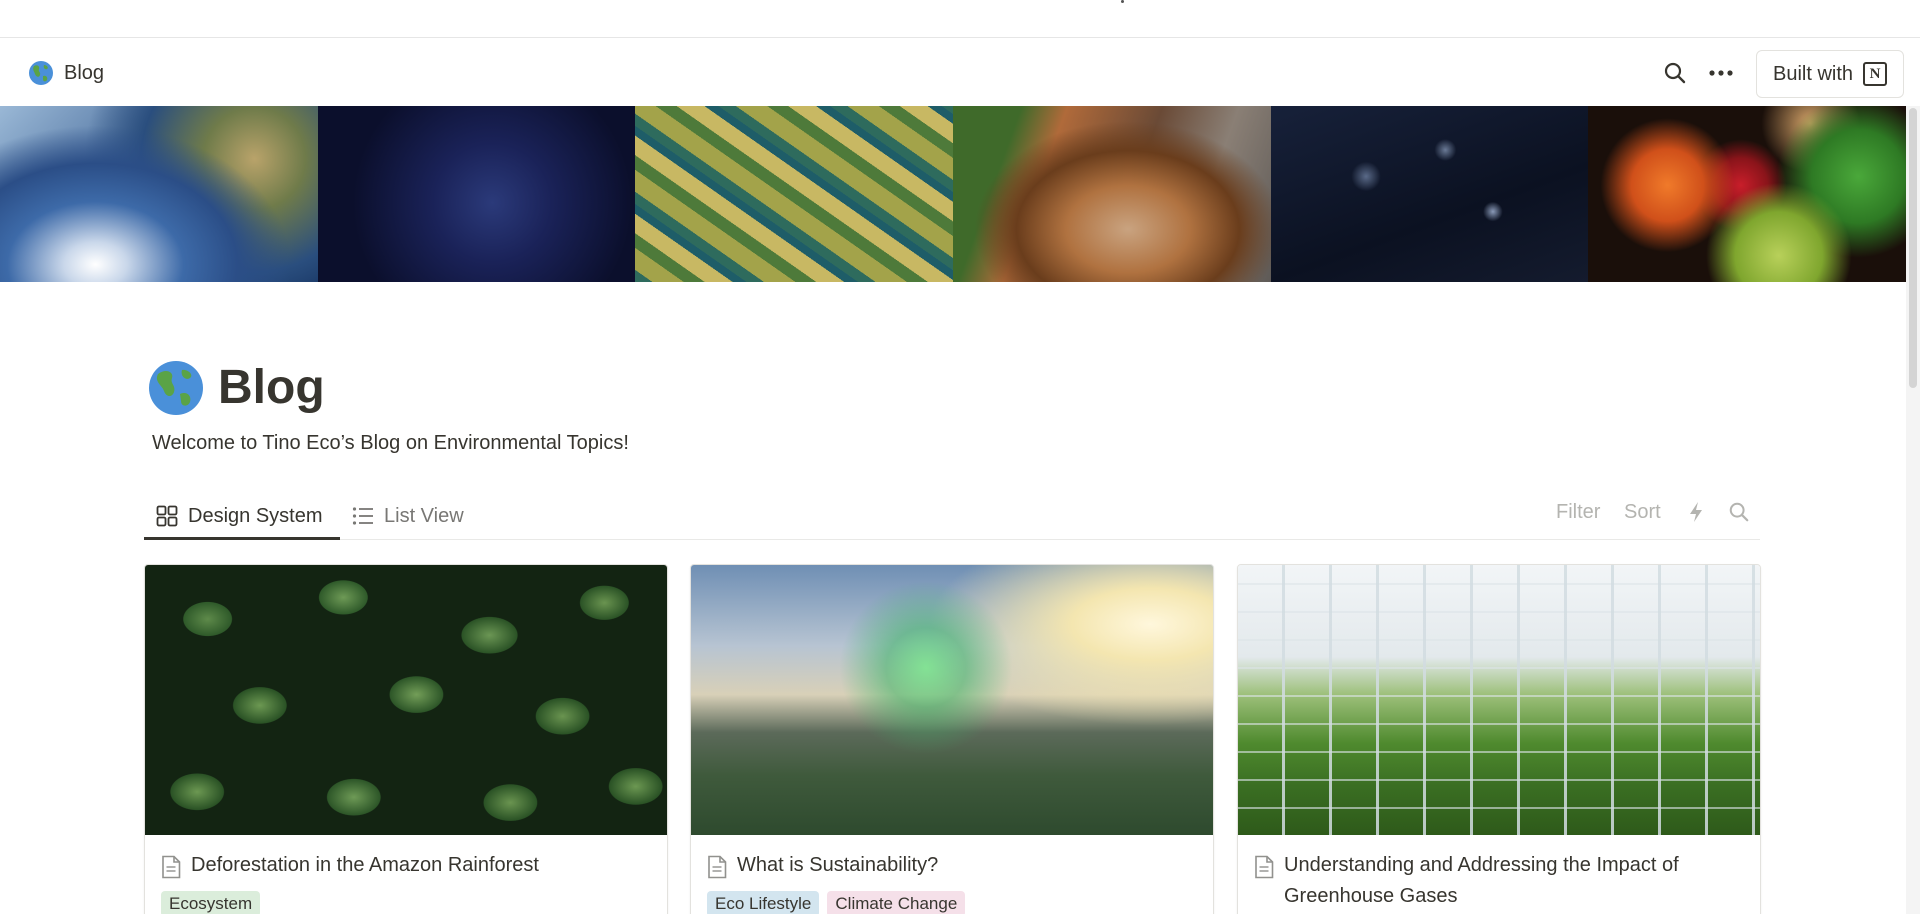 This screenshot has height=914, width=1920. What do you see at coordinates (1913, 510) in the screenshot?
I see `scrollbar` at bounding box center [1913, 510].